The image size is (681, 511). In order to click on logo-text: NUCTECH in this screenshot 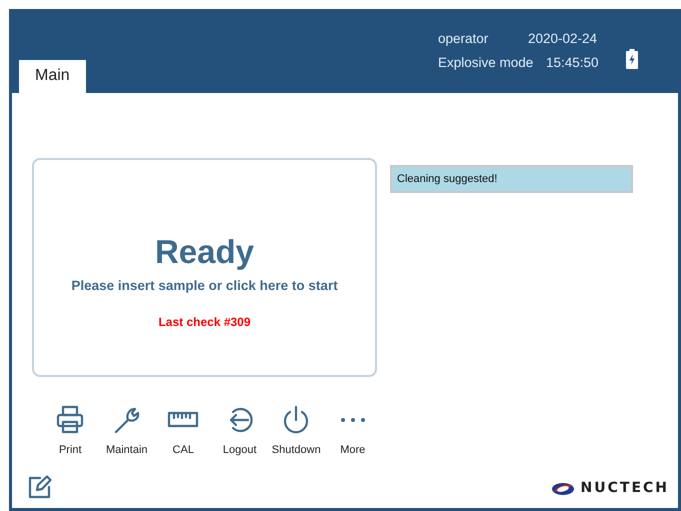, I will do `click(624, 488)`.